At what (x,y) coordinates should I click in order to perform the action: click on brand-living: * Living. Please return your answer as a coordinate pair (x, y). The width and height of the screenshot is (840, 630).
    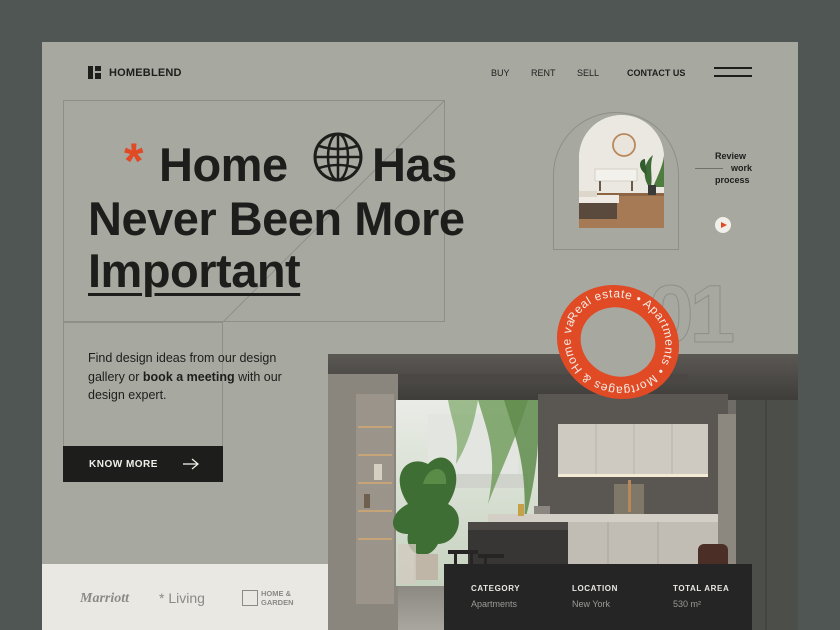
    Looking at the image, I should click on (182, 598).